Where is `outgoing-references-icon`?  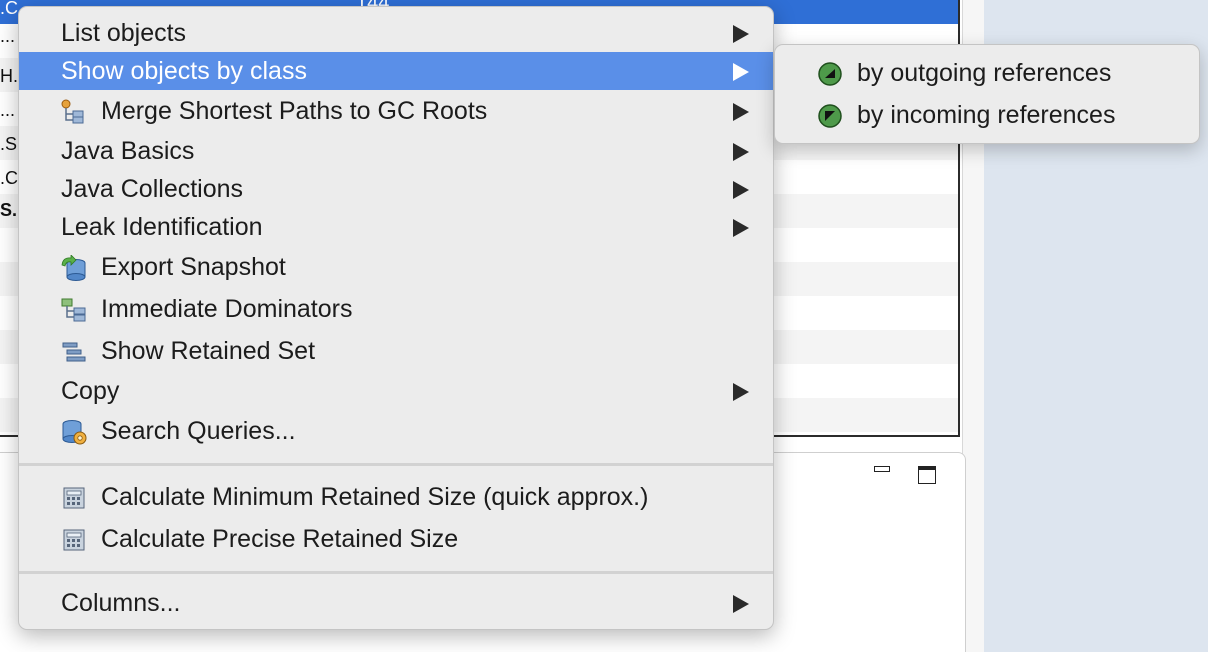
outgoing-references-icon is located at coordinates (830, 74).